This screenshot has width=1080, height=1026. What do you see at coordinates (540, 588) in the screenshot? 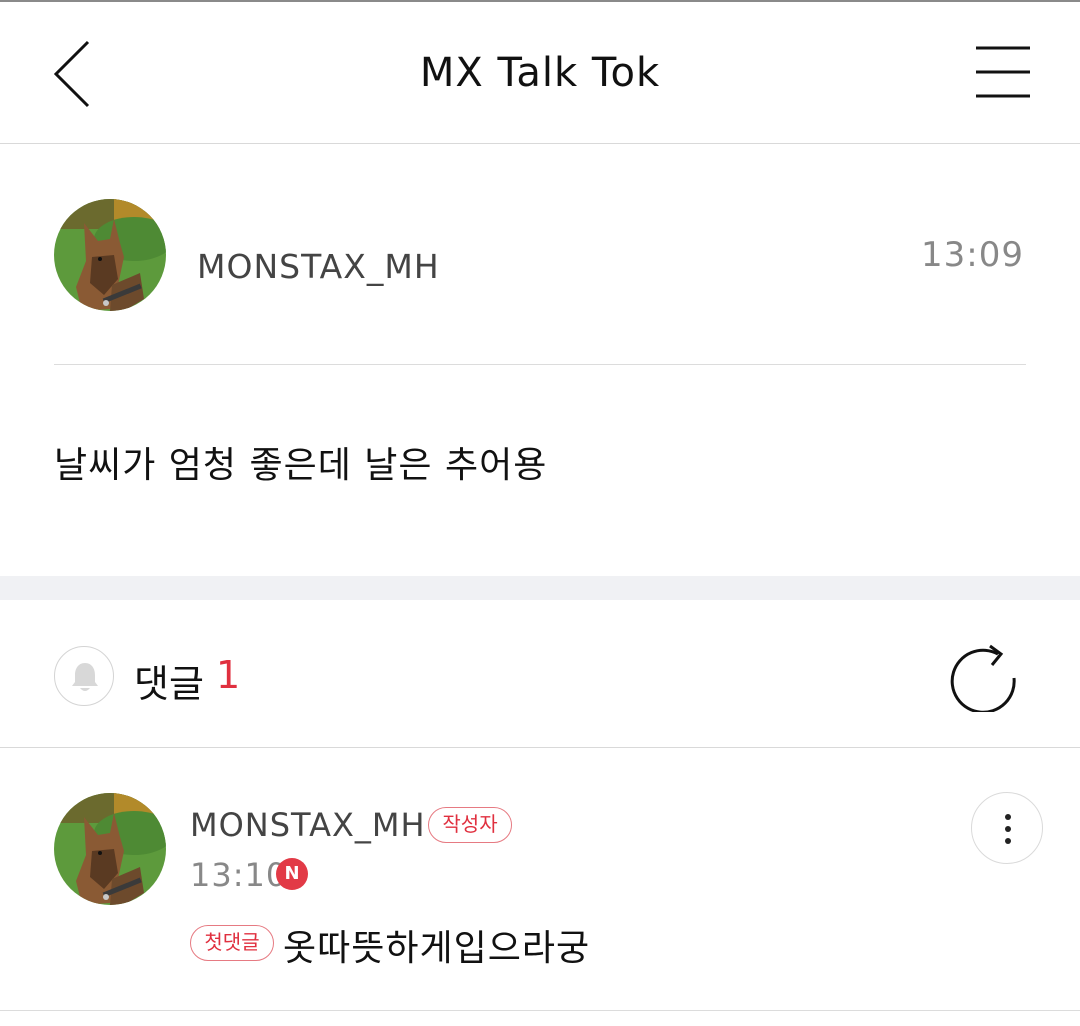
I see `section-separator` at bounding box center [540, 588].